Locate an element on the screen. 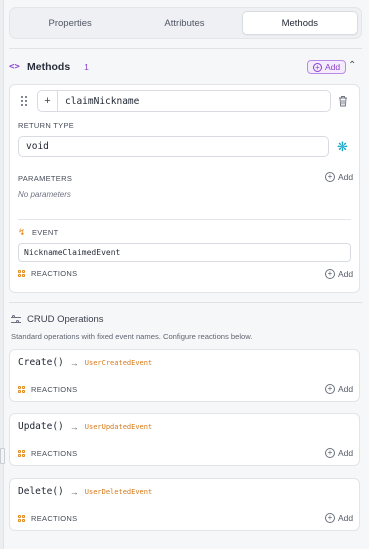  crud-operation: Create() → UserCreatedEvent is located at coordinates (85, 362).